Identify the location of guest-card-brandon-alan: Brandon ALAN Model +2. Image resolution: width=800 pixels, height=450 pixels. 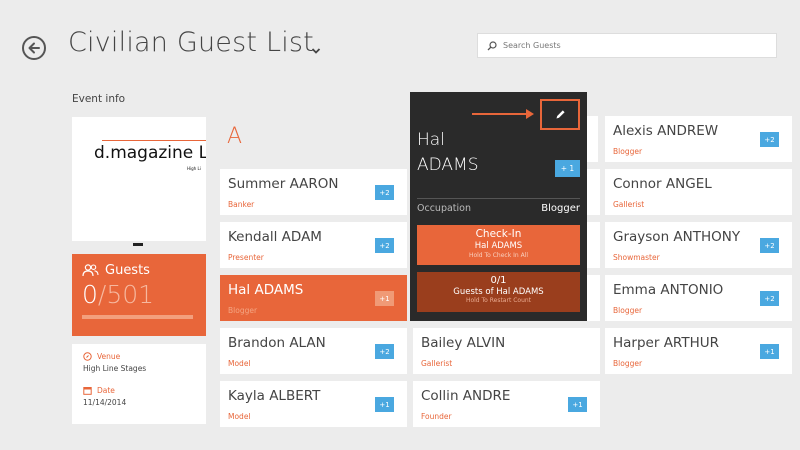
(313, 351).